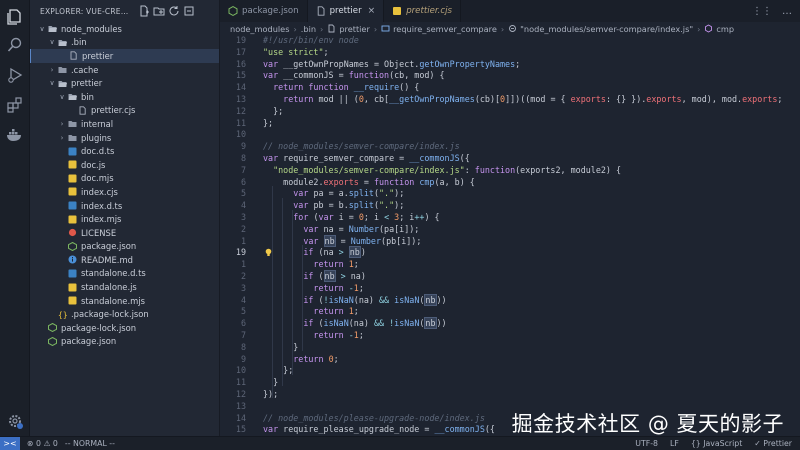 This screenshot has width=800, height=450. What do you see at coordinates (15, 218) in the screenshot?
I see `activity-bar` at bounding box center [15, 218].